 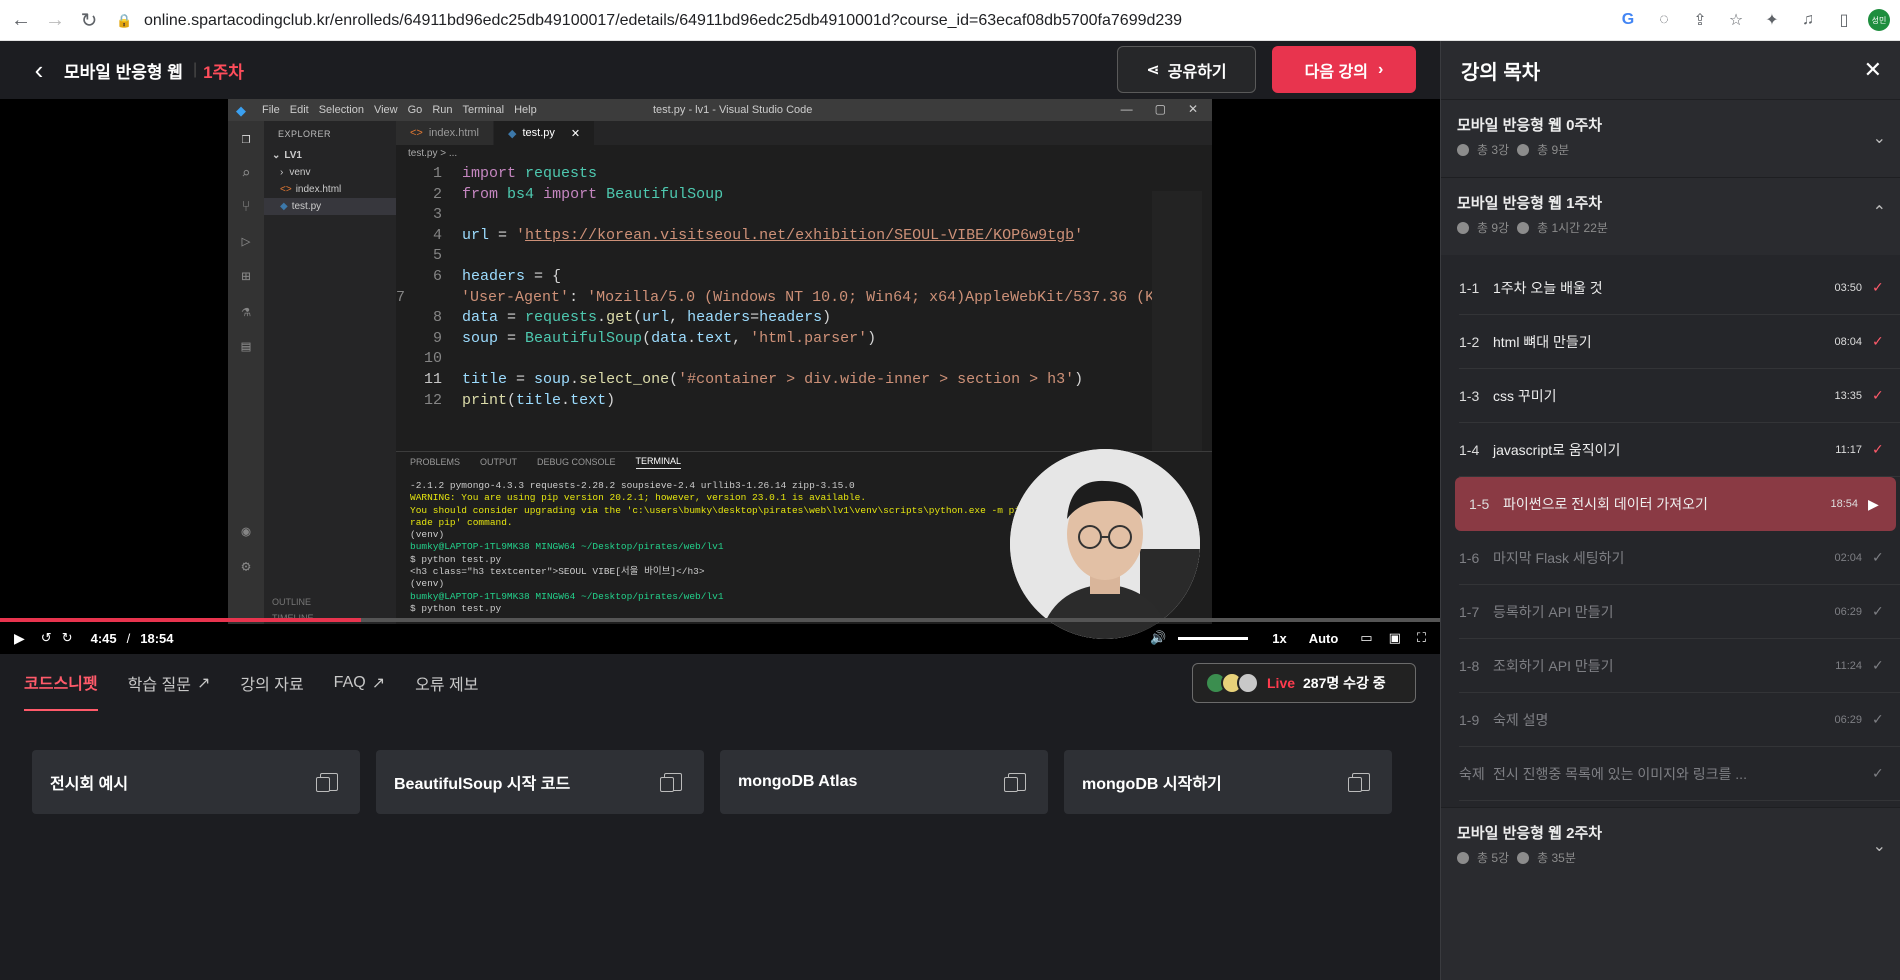 I want to click on clock-icon, so click(x=1523, y=149).